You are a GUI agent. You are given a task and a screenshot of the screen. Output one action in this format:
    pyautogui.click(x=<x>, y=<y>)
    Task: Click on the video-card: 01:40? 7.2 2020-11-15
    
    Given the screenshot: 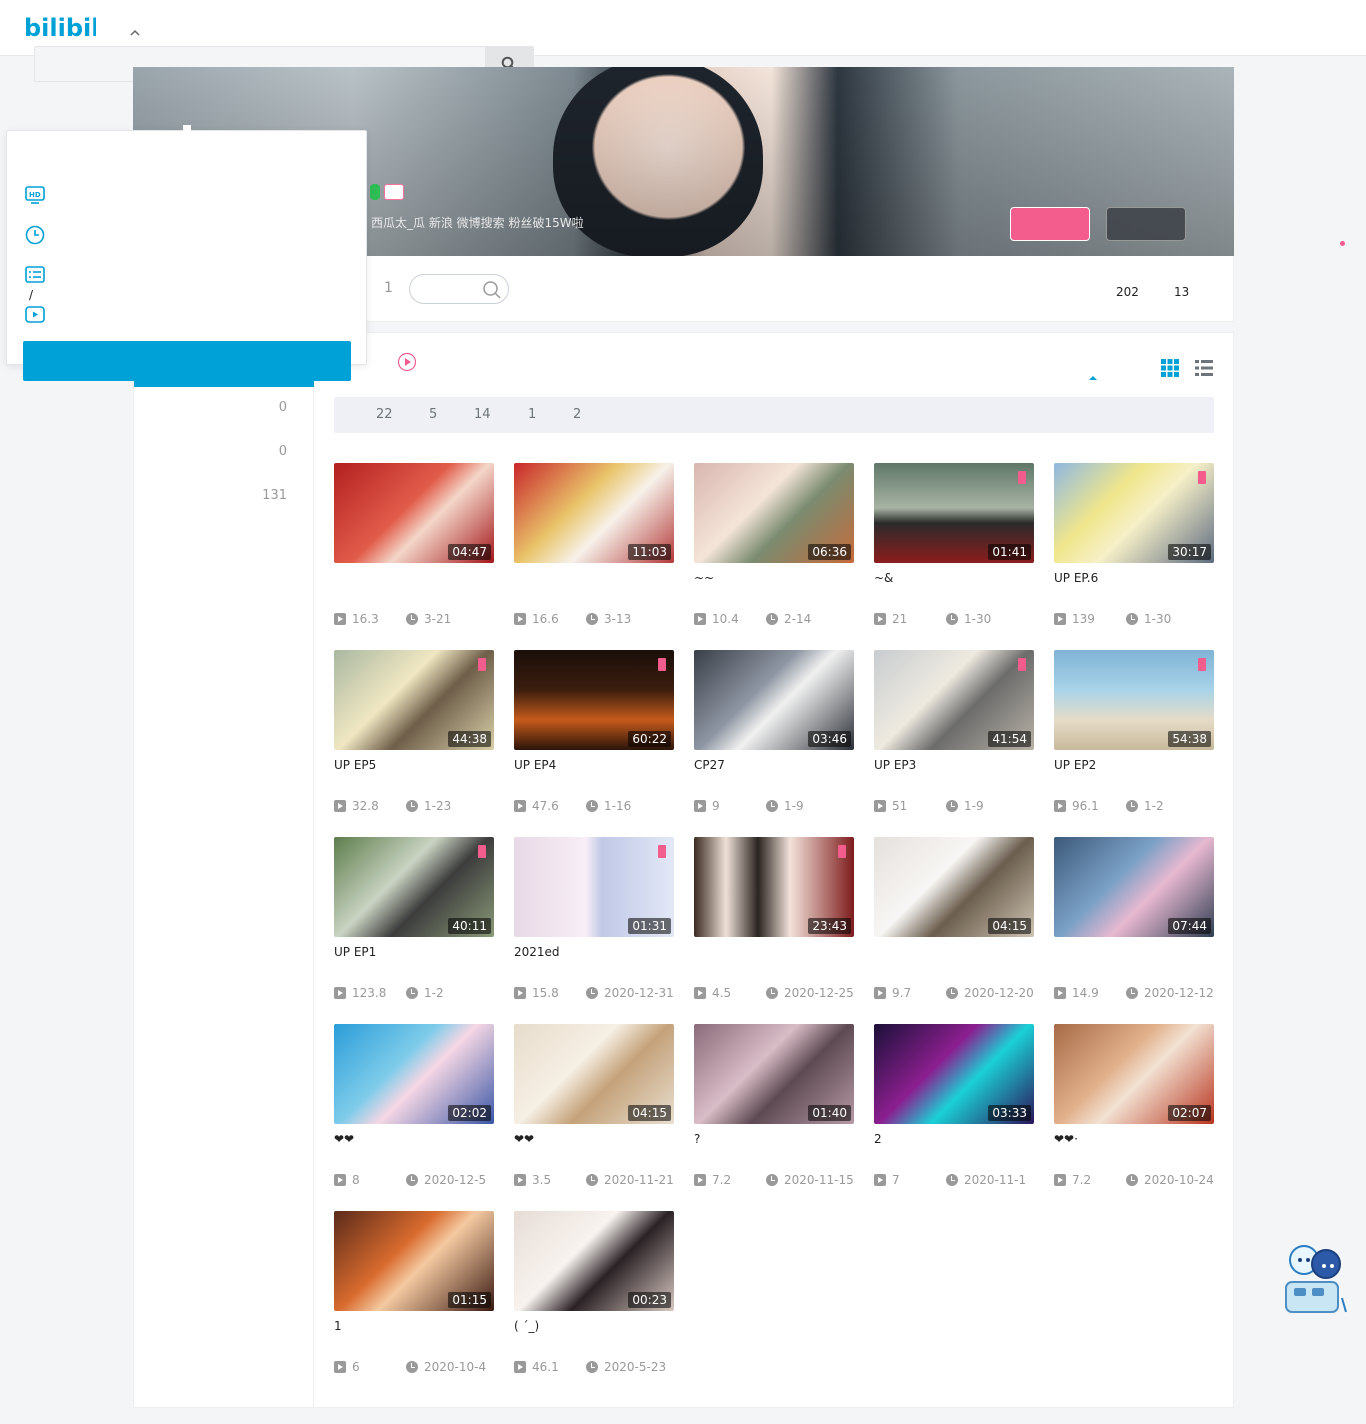 What is the action you would take?
    pyautogui.click(x=774, y=1109)
    